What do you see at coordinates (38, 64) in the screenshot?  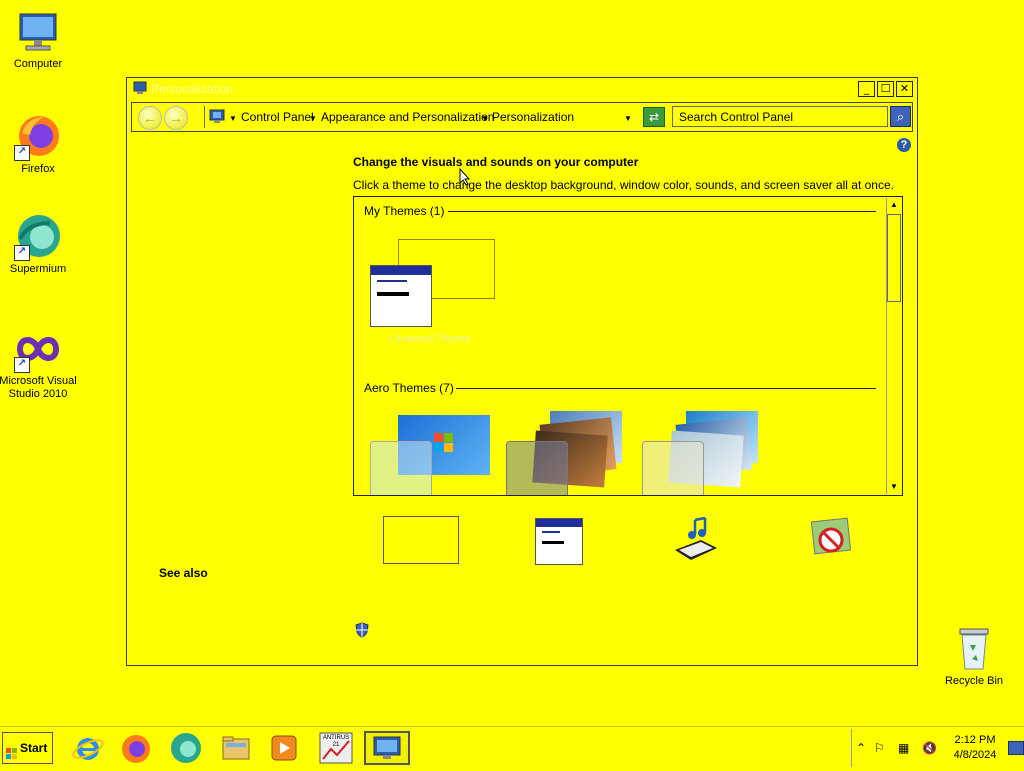 I see `desktop-icon-label: Computer` at bounding box center [38, 64].